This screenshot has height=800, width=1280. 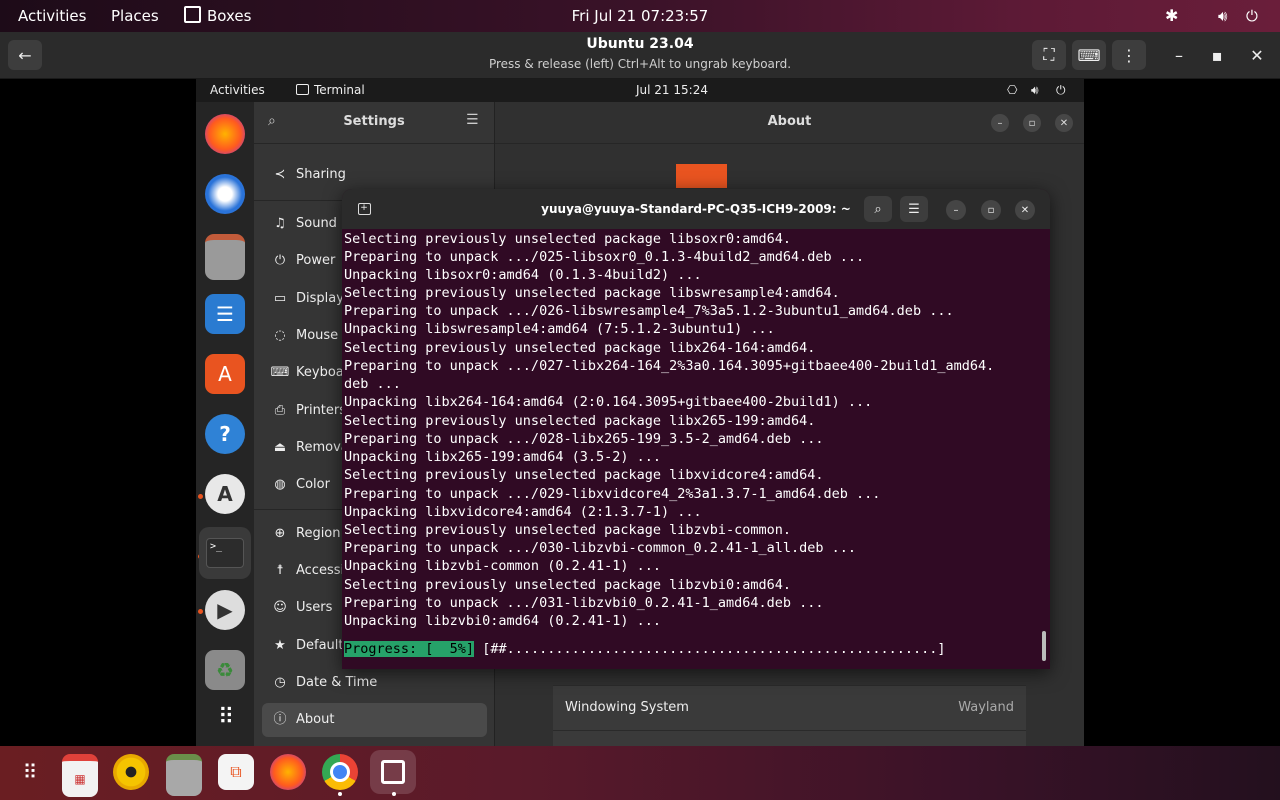 What do you see at coordinates (315, 719) in the screenshot?
I see `sidebar-item-label: About` at bounding box center [315, 719].